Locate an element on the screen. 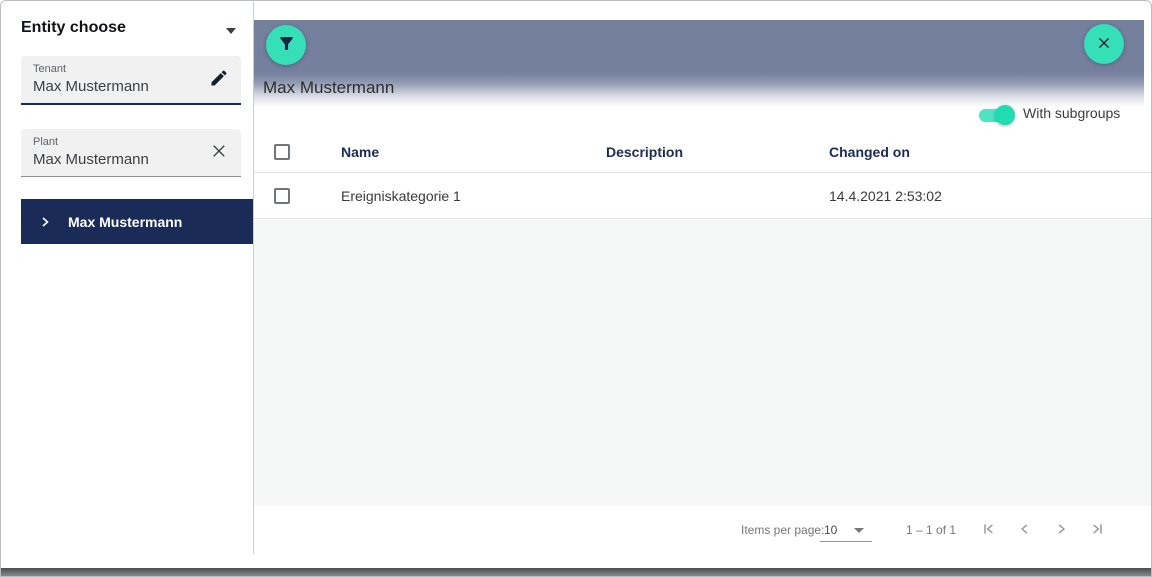 The image size is (1152, 577). column-header-changed-on: Changed on is located at coordinates (869, 152).